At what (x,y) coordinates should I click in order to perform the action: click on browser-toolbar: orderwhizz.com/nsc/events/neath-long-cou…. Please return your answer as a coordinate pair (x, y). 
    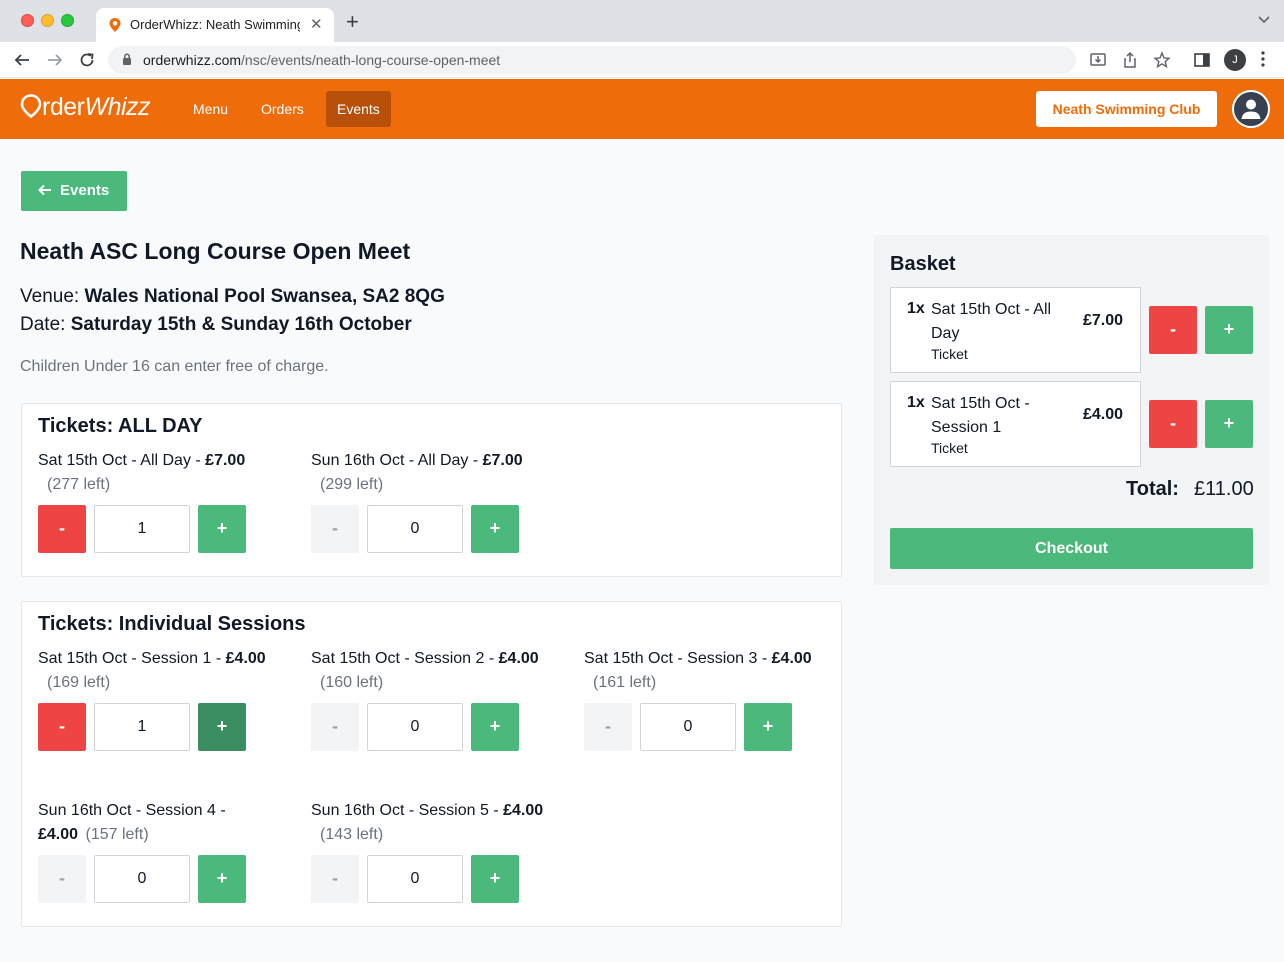
    Looking at the image, I should click on (642, 60).